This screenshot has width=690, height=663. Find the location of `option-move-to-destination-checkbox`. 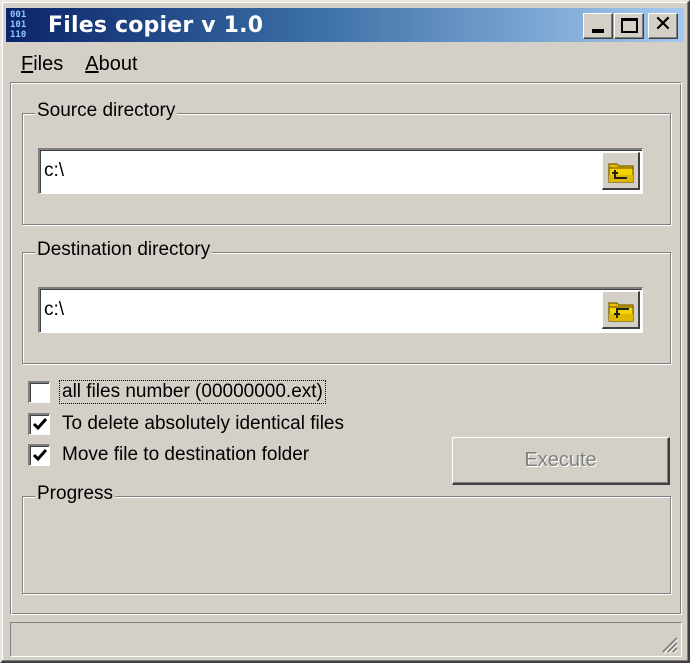

option-move-to-destination-checkbox is located at coordinates (39, 455).